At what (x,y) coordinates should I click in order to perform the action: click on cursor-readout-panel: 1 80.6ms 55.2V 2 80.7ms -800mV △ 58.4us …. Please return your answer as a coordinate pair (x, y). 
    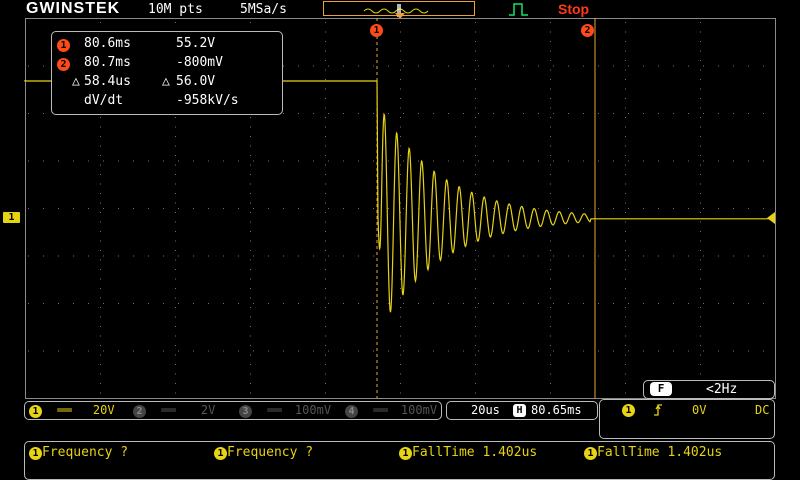
    Looking at the image, I should click on (167, 73).